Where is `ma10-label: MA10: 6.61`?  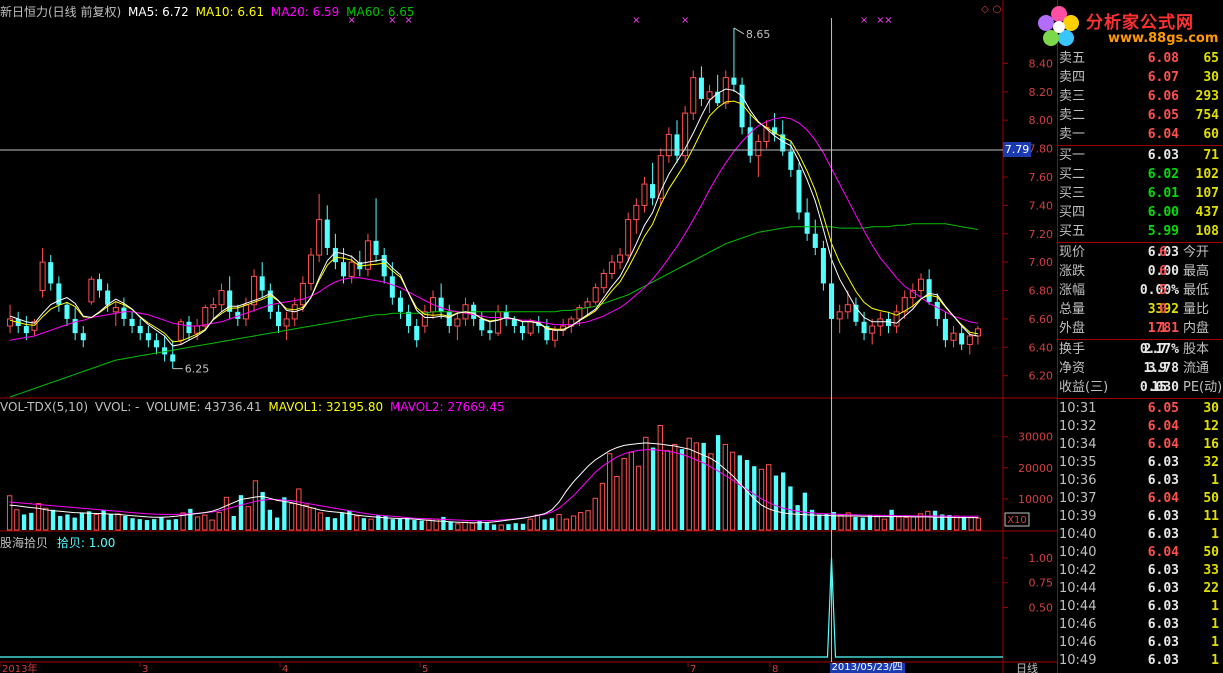 ma10-label: MA10: 6.61 is located at coordinates (230, 12).